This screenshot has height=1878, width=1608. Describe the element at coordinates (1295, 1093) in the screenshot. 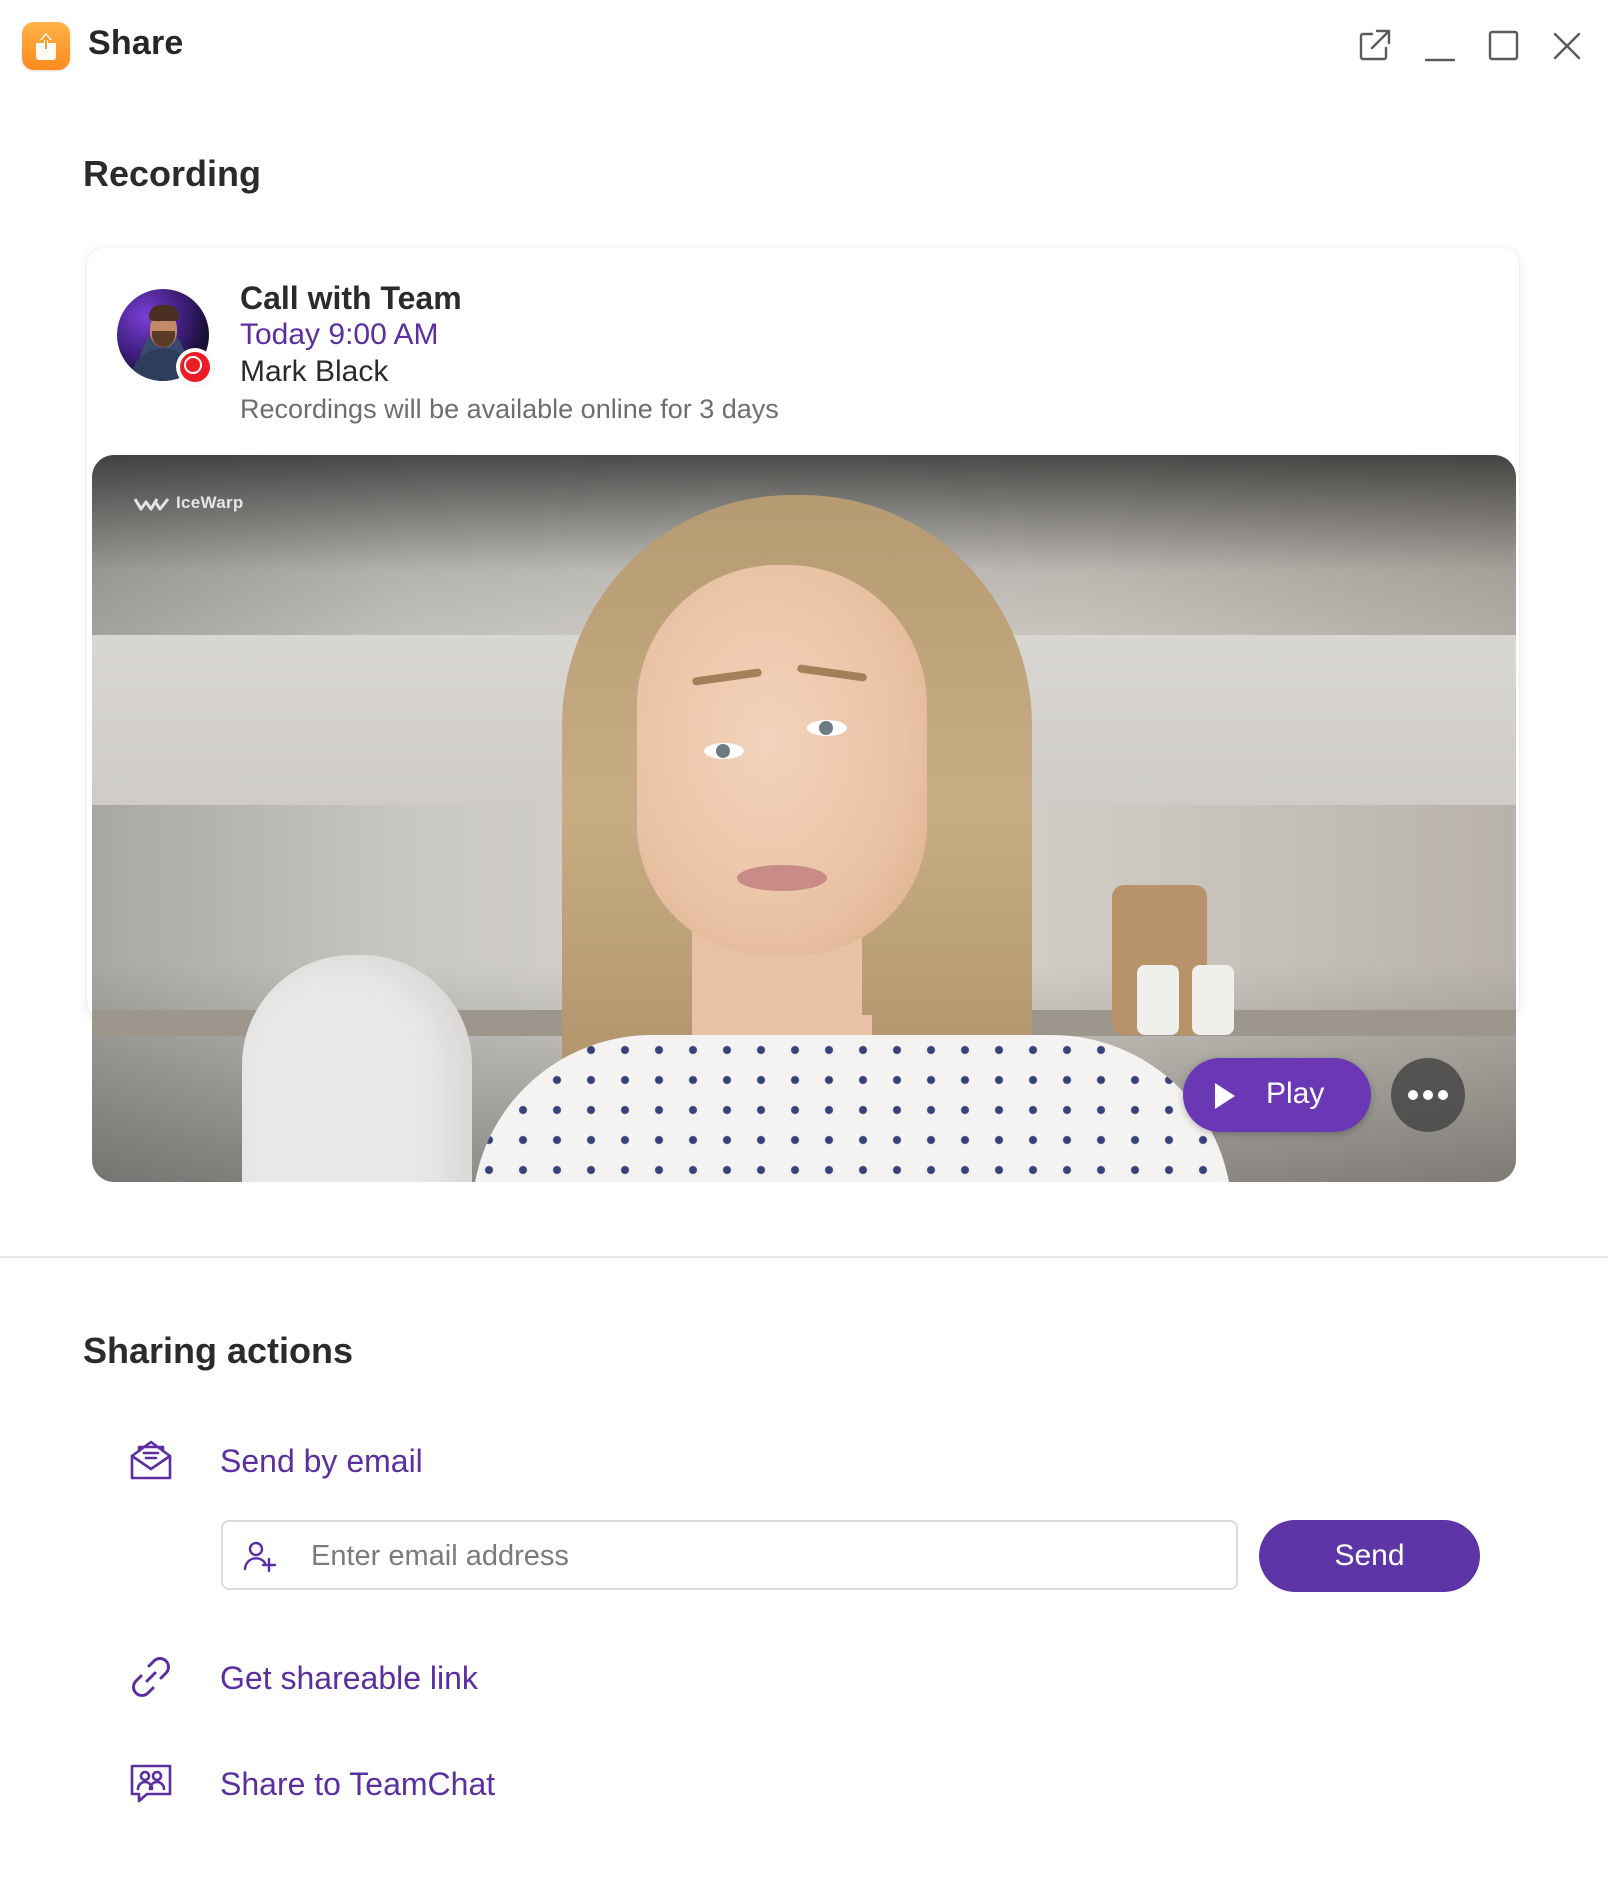

I see `play-label: Play` at that location.